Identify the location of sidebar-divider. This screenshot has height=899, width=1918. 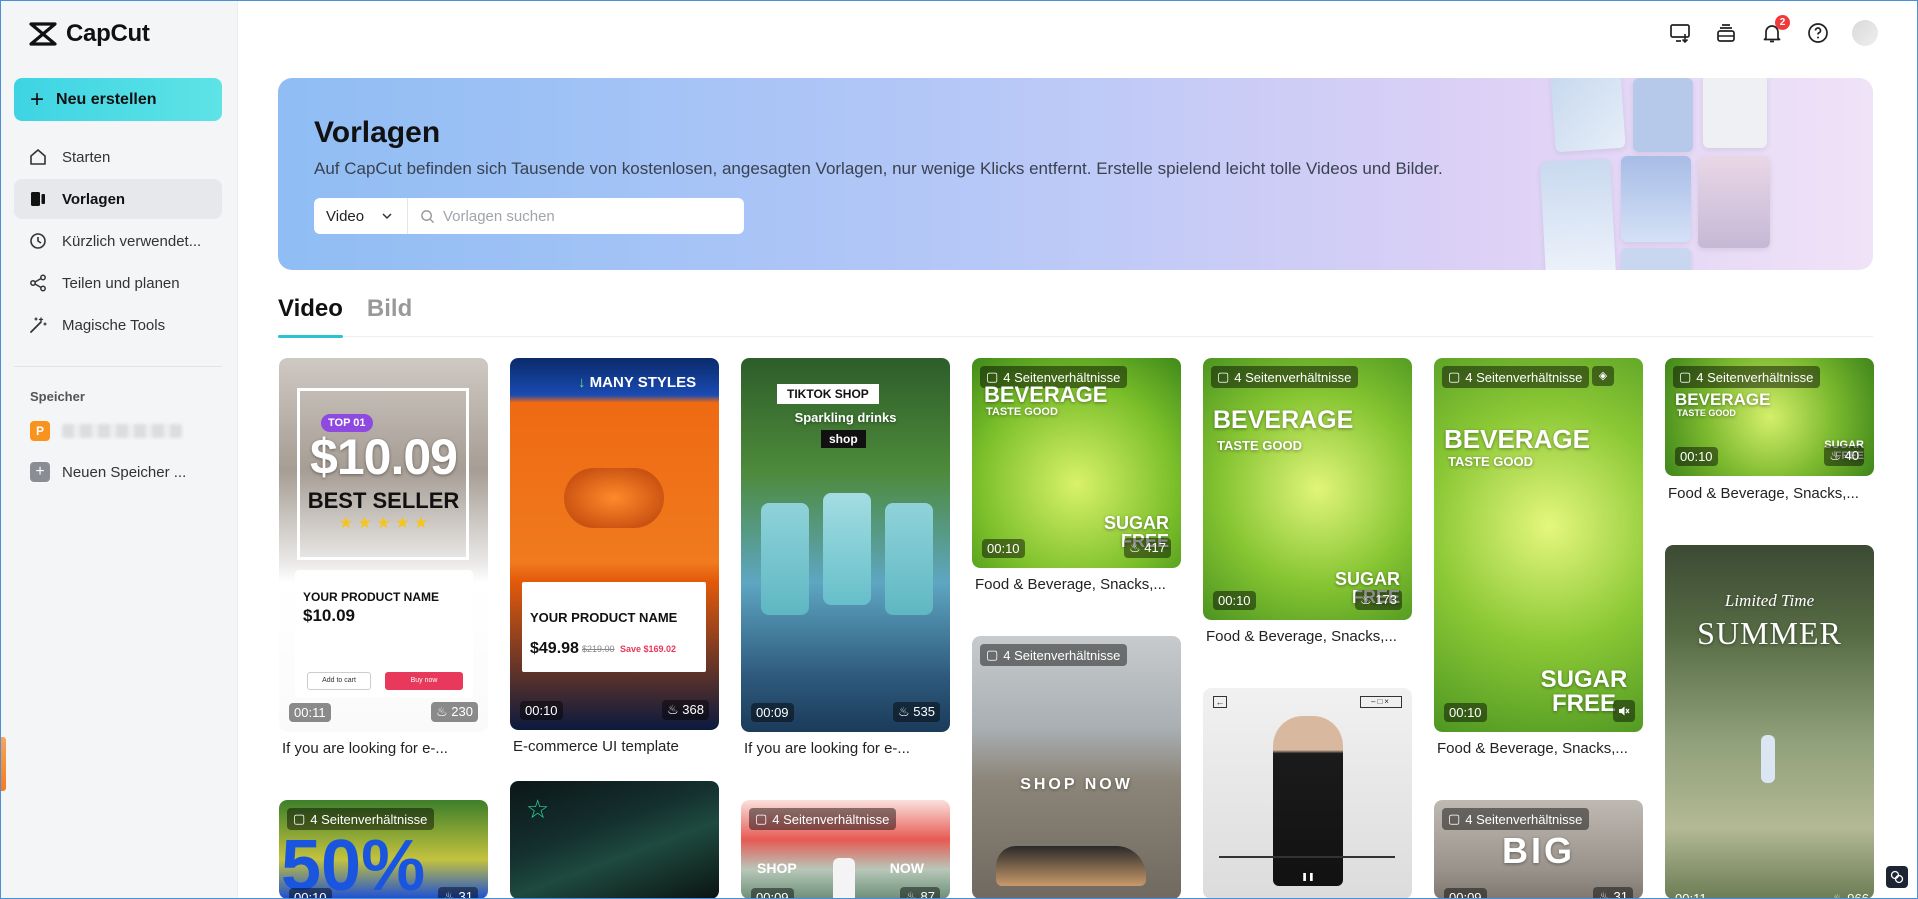
(118, 366).